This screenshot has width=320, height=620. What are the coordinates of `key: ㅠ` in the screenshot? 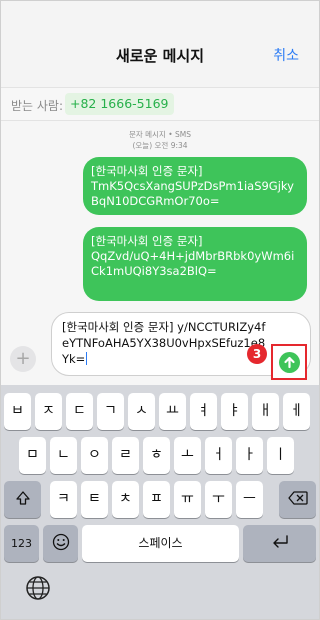 It's located at (187, 499).